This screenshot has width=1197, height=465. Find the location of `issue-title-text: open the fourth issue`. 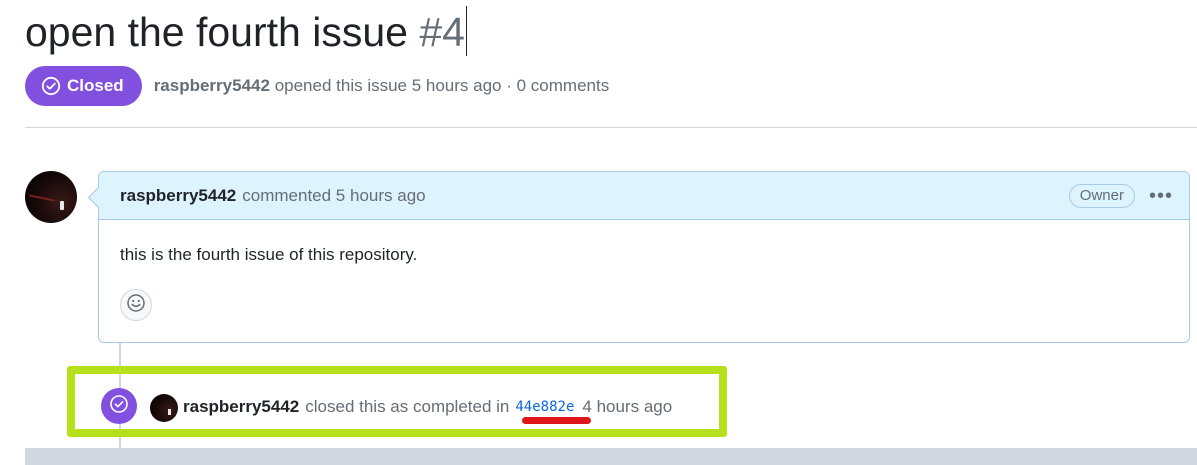

issue-title-text: open the fourth issue is located at coordinates (216, 32).